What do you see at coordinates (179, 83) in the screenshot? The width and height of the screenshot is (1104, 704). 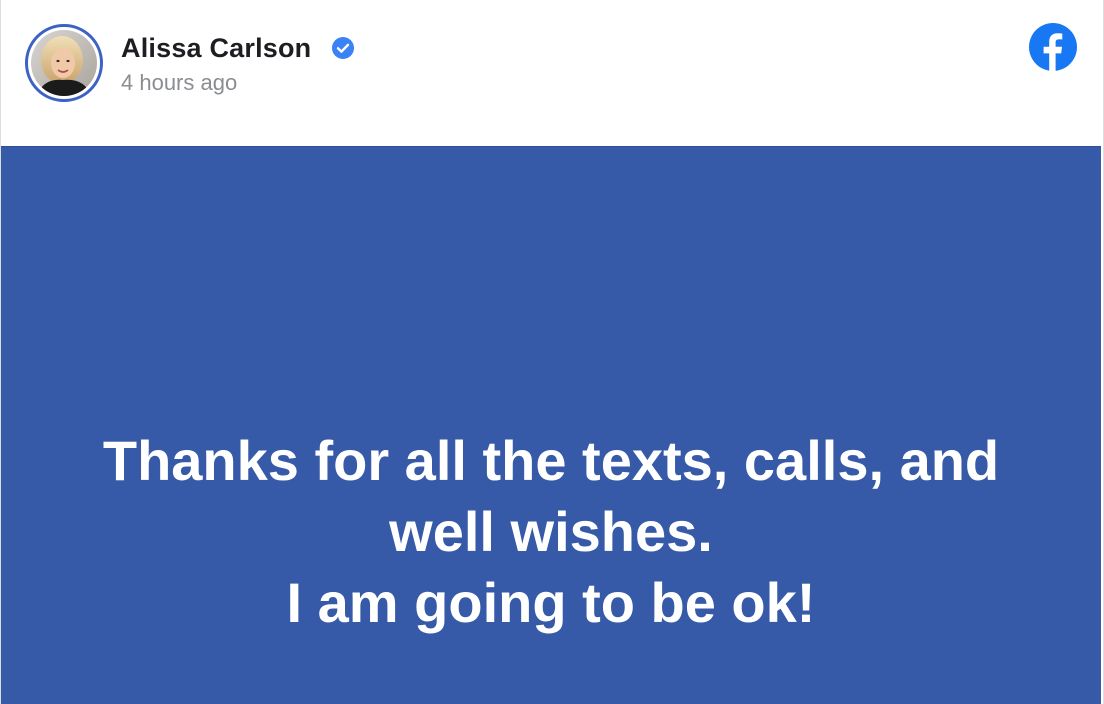 I see `post-timestamp: 4 hours ago` at bounding box center [179, 83].